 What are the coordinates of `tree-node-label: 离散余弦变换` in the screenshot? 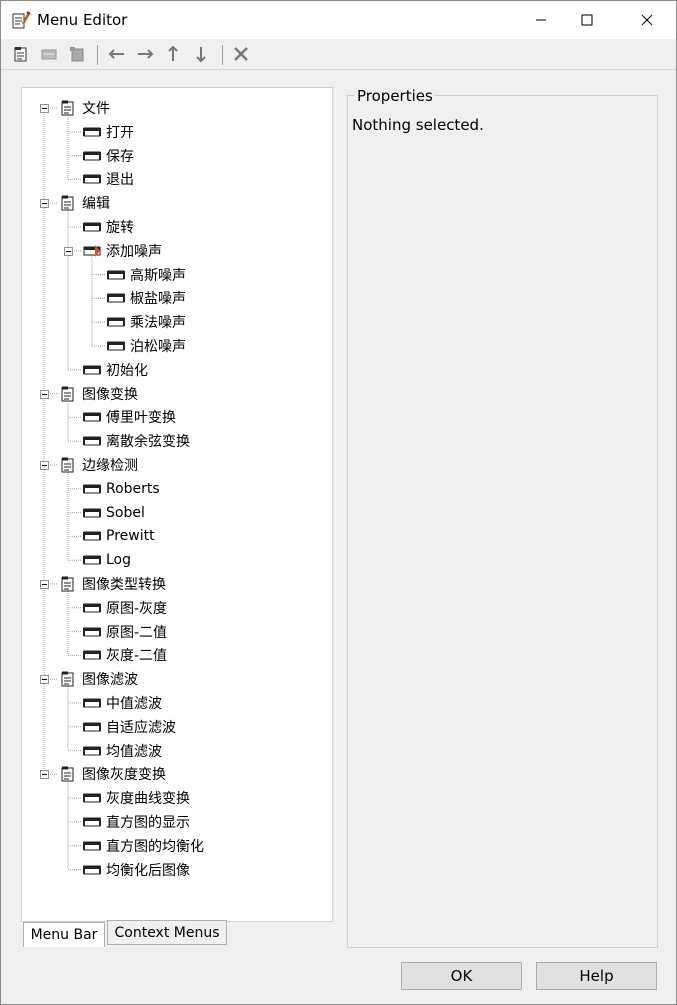 It's located at (148, 442).